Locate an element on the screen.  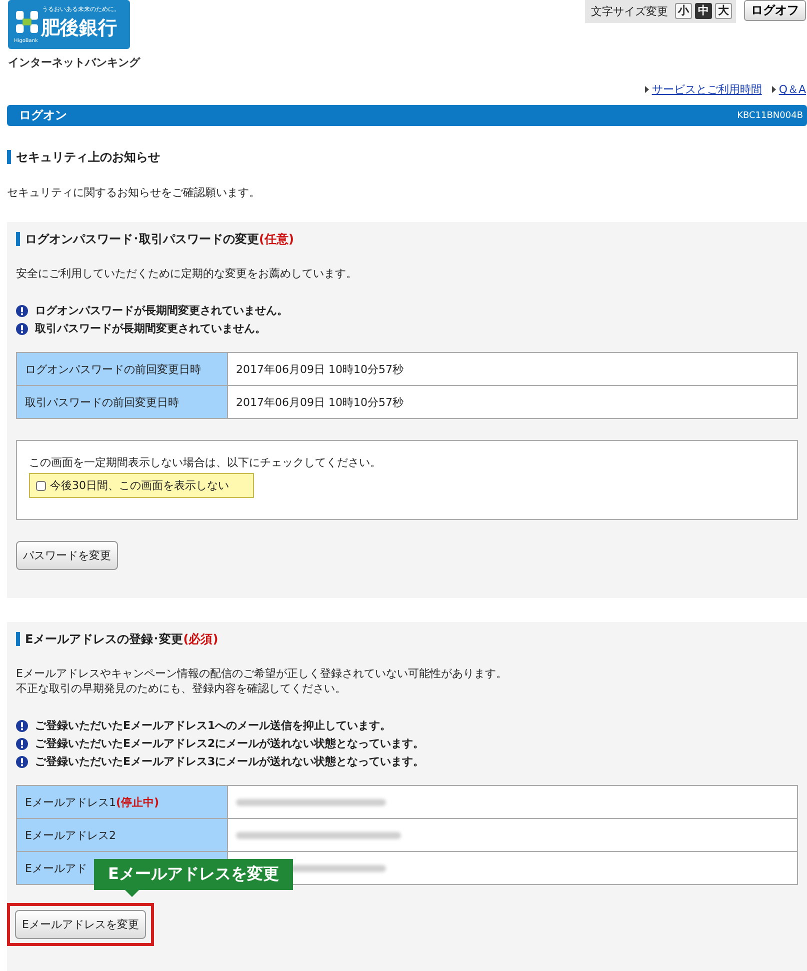
change-button: Eメールアドレスを変更 is located at coordinates (80, 924).